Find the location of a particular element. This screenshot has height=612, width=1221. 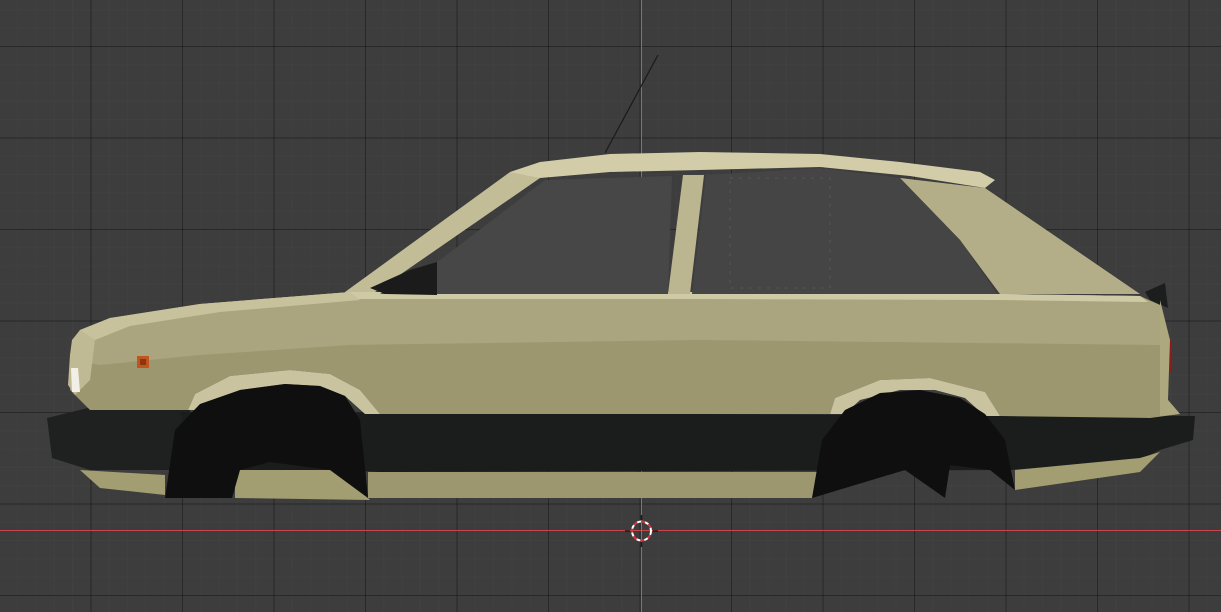

side-indicator-inner is located at coordinates (143, 362).